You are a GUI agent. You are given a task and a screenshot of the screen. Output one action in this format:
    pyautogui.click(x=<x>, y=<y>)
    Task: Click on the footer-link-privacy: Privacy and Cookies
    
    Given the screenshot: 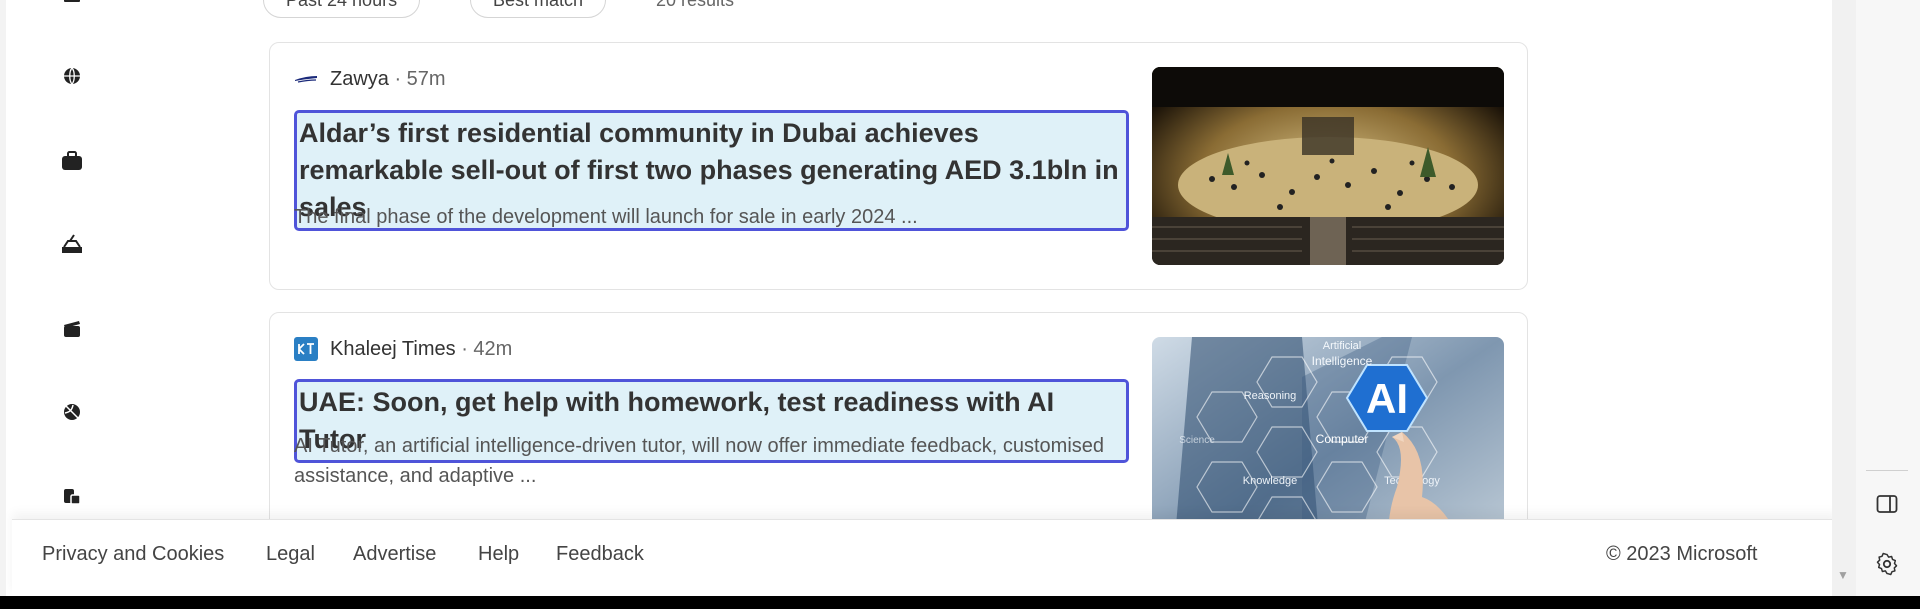 What is the action you would take?
    pyautogui.click(x=133, y=554)
    